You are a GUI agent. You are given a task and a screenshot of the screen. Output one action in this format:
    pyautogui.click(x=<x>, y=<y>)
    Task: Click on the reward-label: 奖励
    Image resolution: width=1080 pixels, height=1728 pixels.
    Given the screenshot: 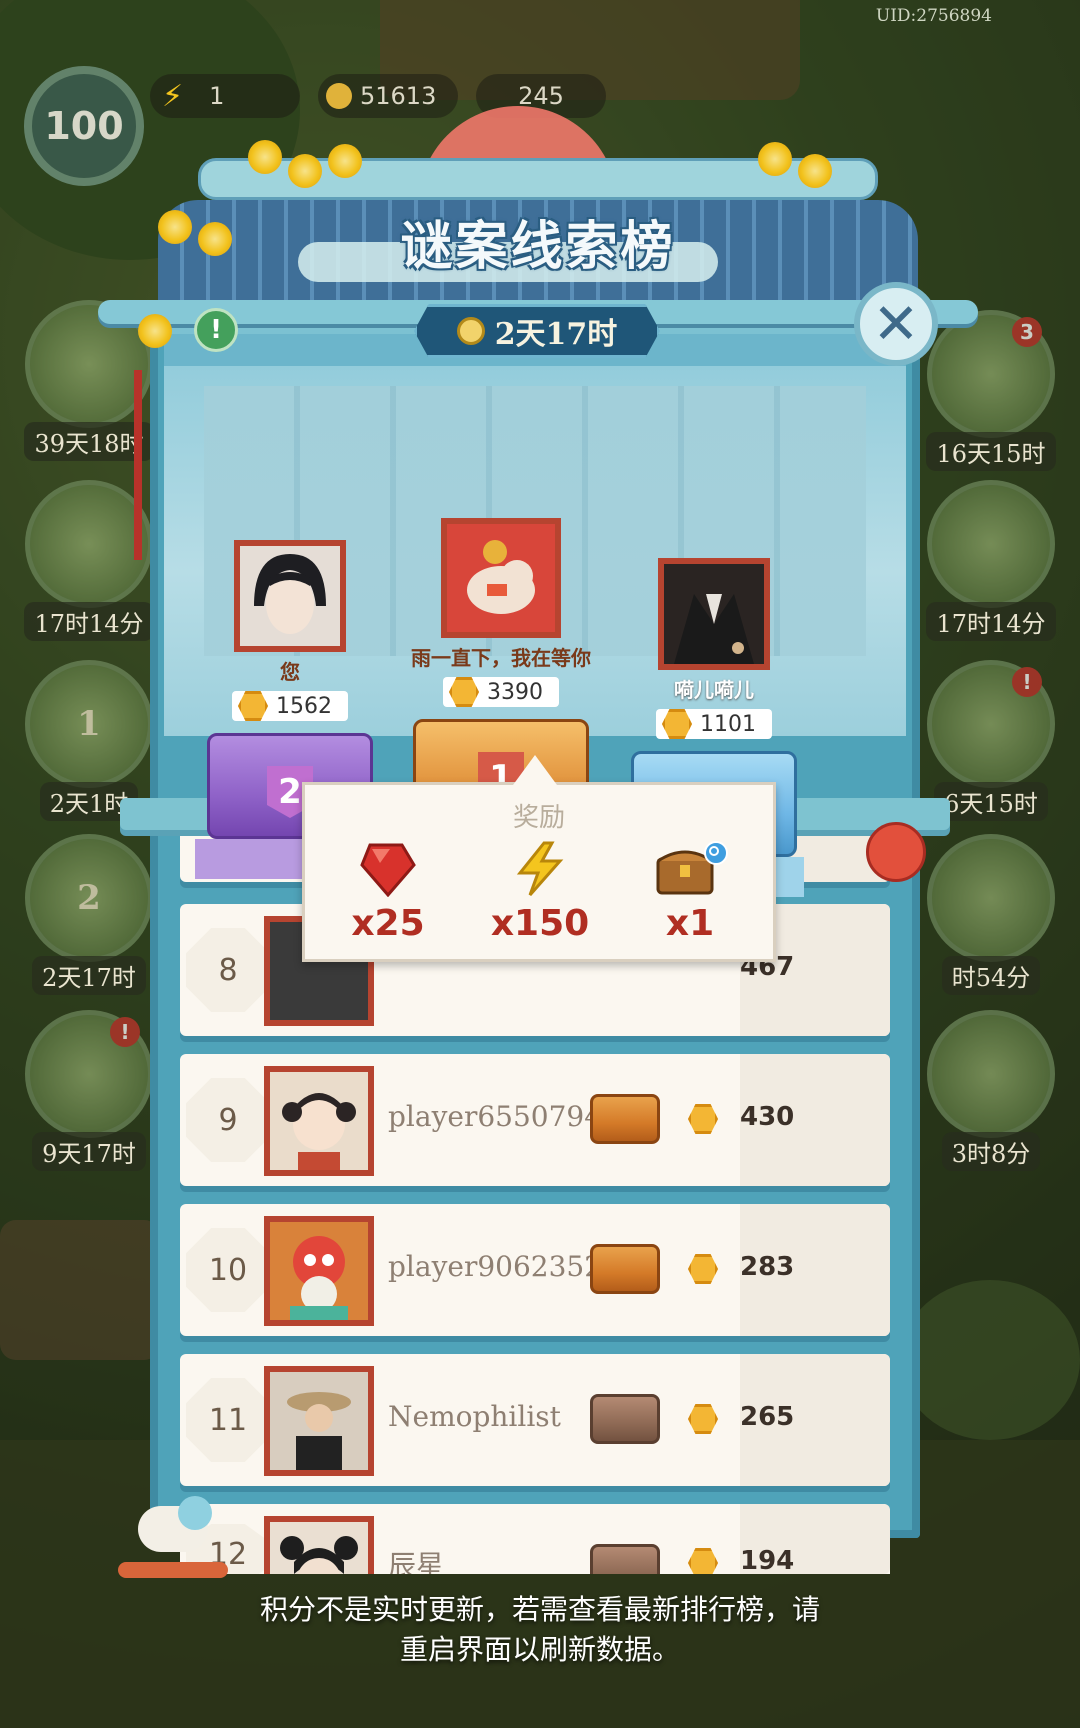 What is the action you would take?
    pyautogui.click(x=538, y=818)
    